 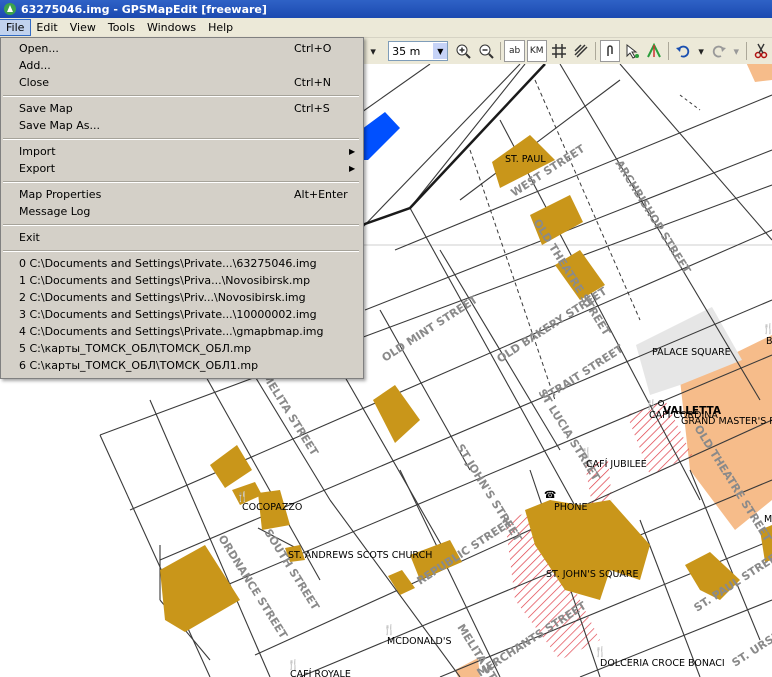 What do you see at coordinates (46, 108) in the screenshot?
I see `menu-item-label: Save Map` at bounding box center [46, 108].